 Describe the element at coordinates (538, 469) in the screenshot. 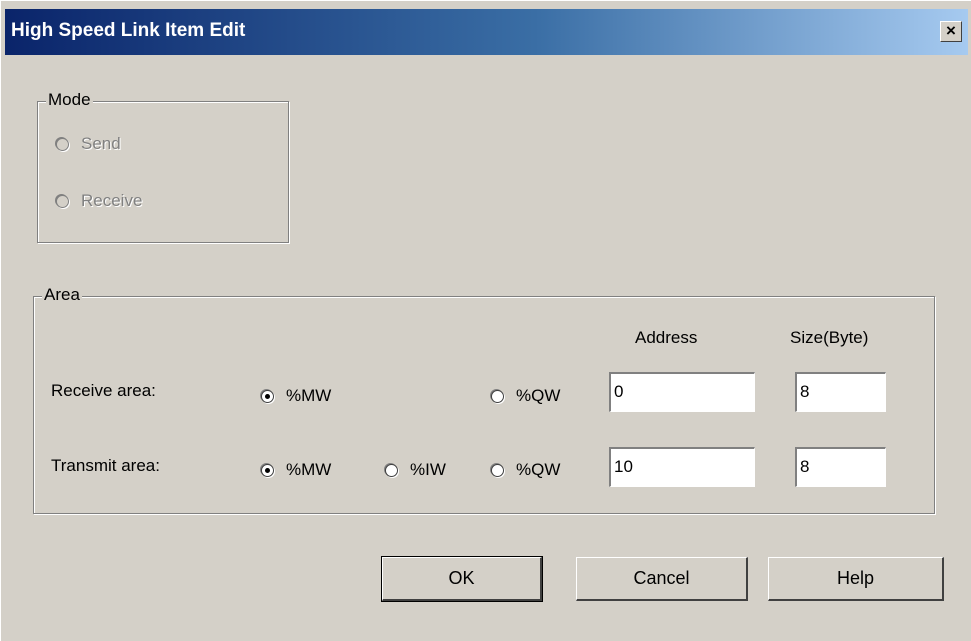

I see `radio-transmit-qw-label: %QW` at that location.